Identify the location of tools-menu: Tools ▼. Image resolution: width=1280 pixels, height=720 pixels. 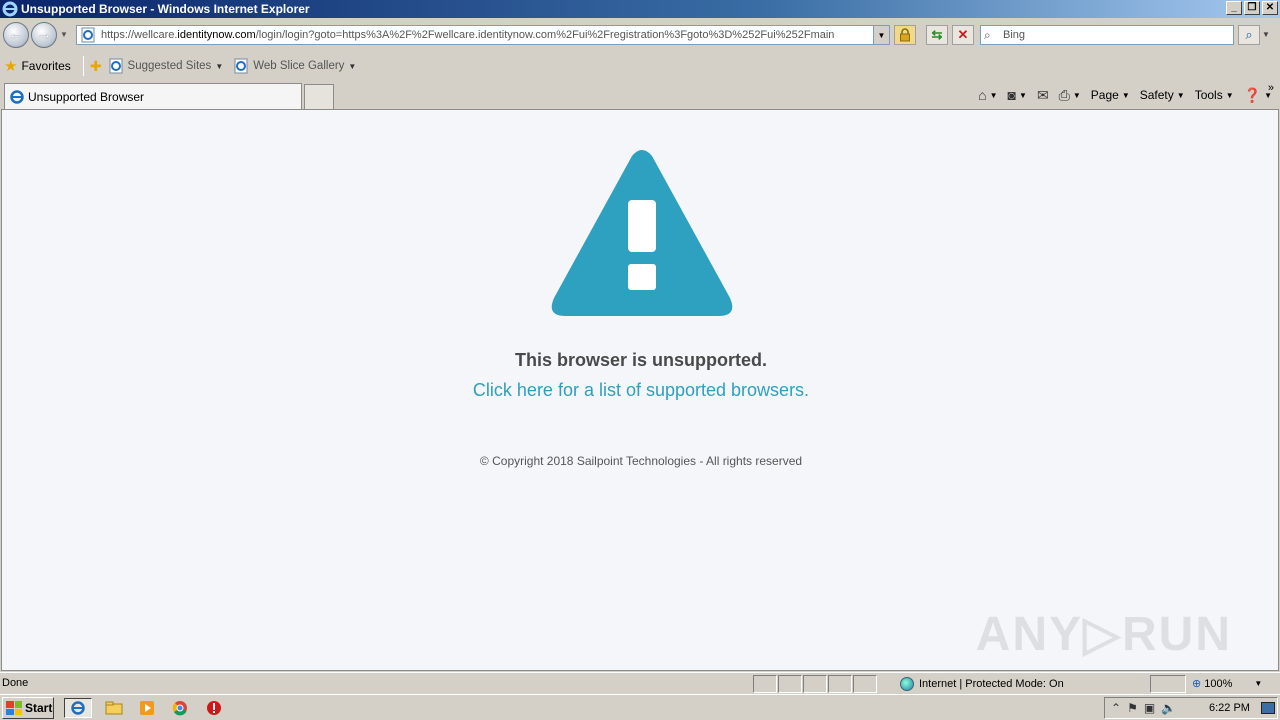
(1214, 95).